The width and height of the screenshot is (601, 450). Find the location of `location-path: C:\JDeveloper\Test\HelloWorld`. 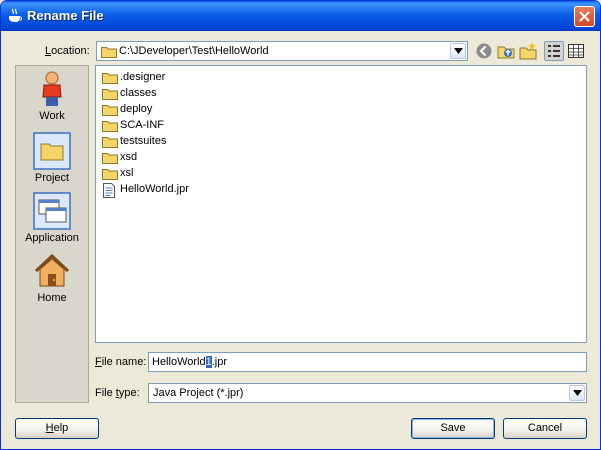

location-path: C:\JDeveloper\Test\HelloWorld is located at coordinates (194, 51).